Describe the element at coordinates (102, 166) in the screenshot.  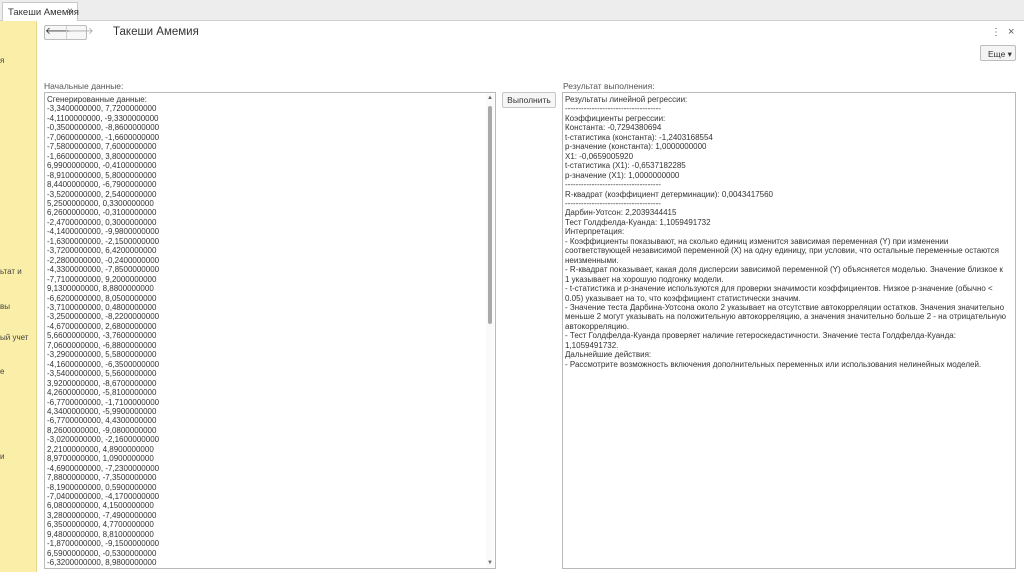
I see `input-line: 6,9900000000, -0,4100000000` at that location.